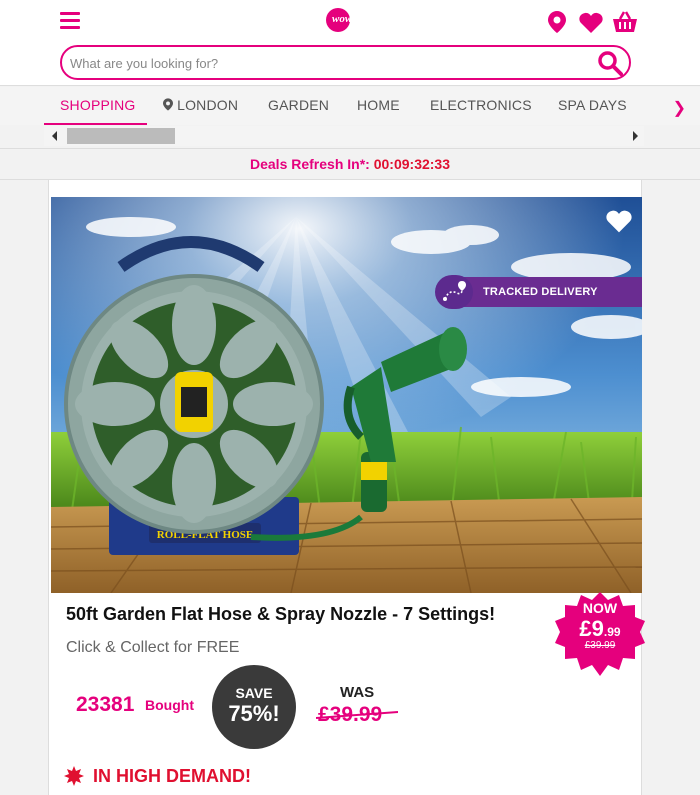 The width and height of the screenshot is (700, 795). Describe the element at coordinates (600, 645) in the screenshot. I see `now-old-price: £39.99` at that location.